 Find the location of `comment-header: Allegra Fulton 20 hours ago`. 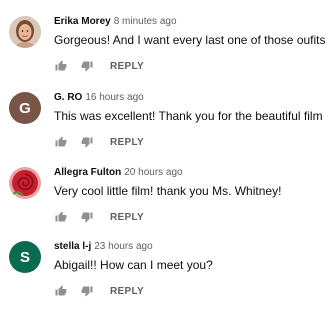

comment-header: Allegra Fulton 20 hours ago is located at coordinates (118, 173).